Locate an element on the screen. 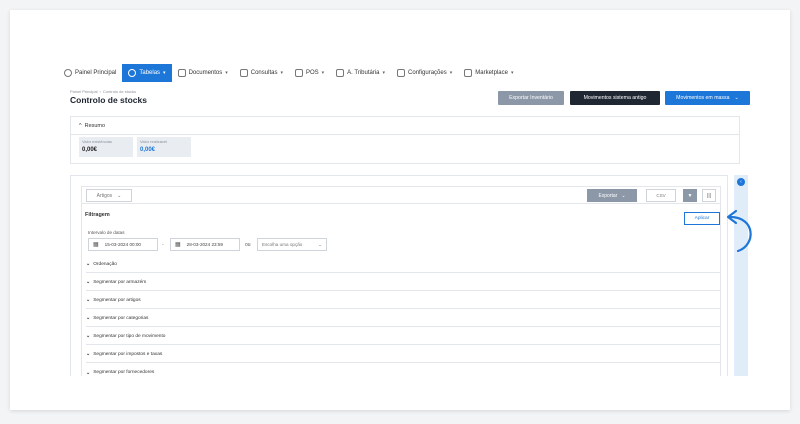 The width and height of the screenshot is (800, 424). stat-label: Valor realizável is located at coordinates (154, 141).